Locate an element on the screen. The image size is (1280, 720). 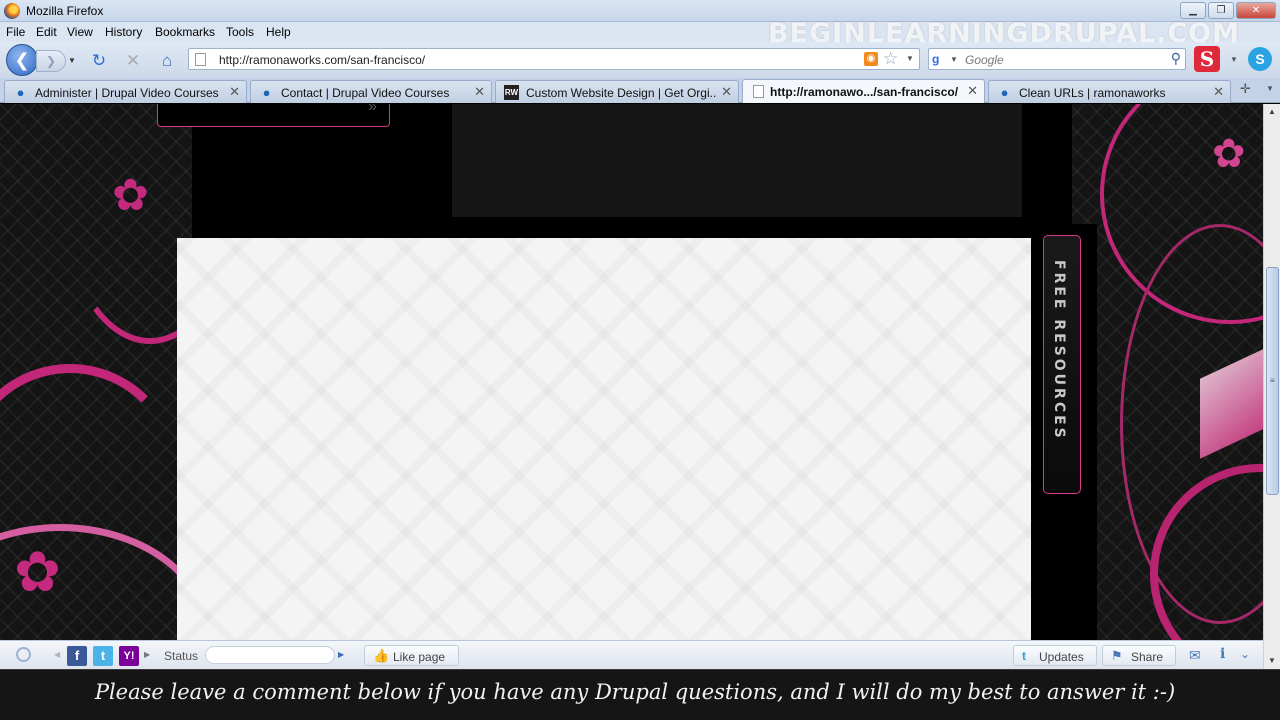
search-engine-dropdown-icon: ▼ is located at coordinates (954, 59).